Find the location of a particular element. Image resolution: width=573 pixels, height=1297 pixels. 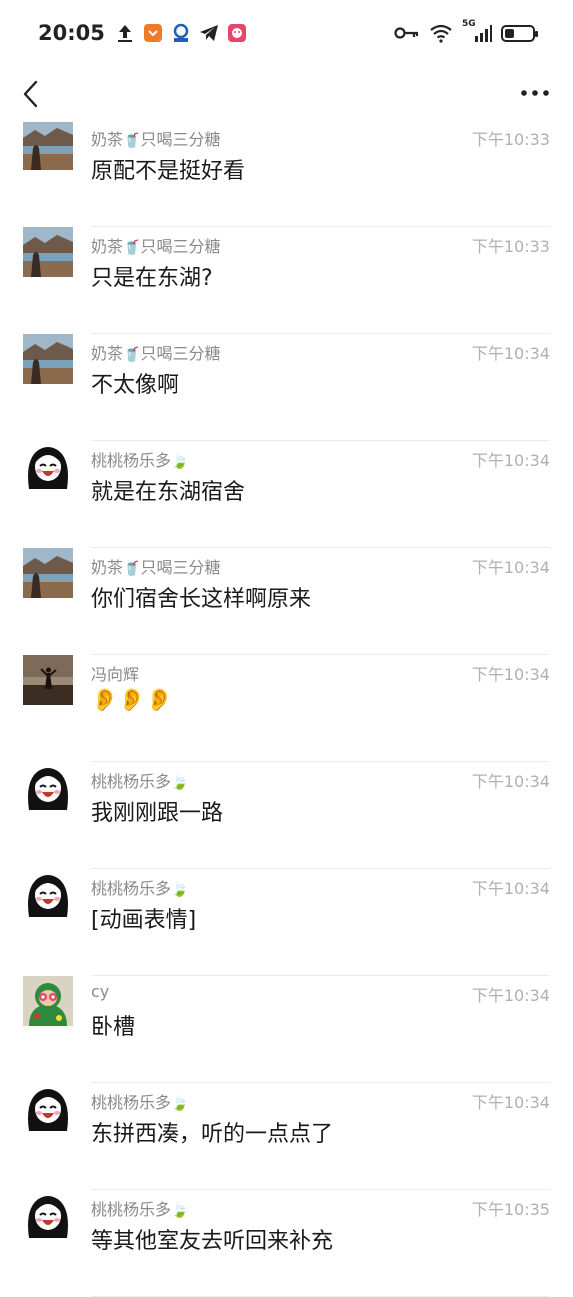

message-item: cy 下午10:34 卧槽 is located at coordinates (286, 1029).